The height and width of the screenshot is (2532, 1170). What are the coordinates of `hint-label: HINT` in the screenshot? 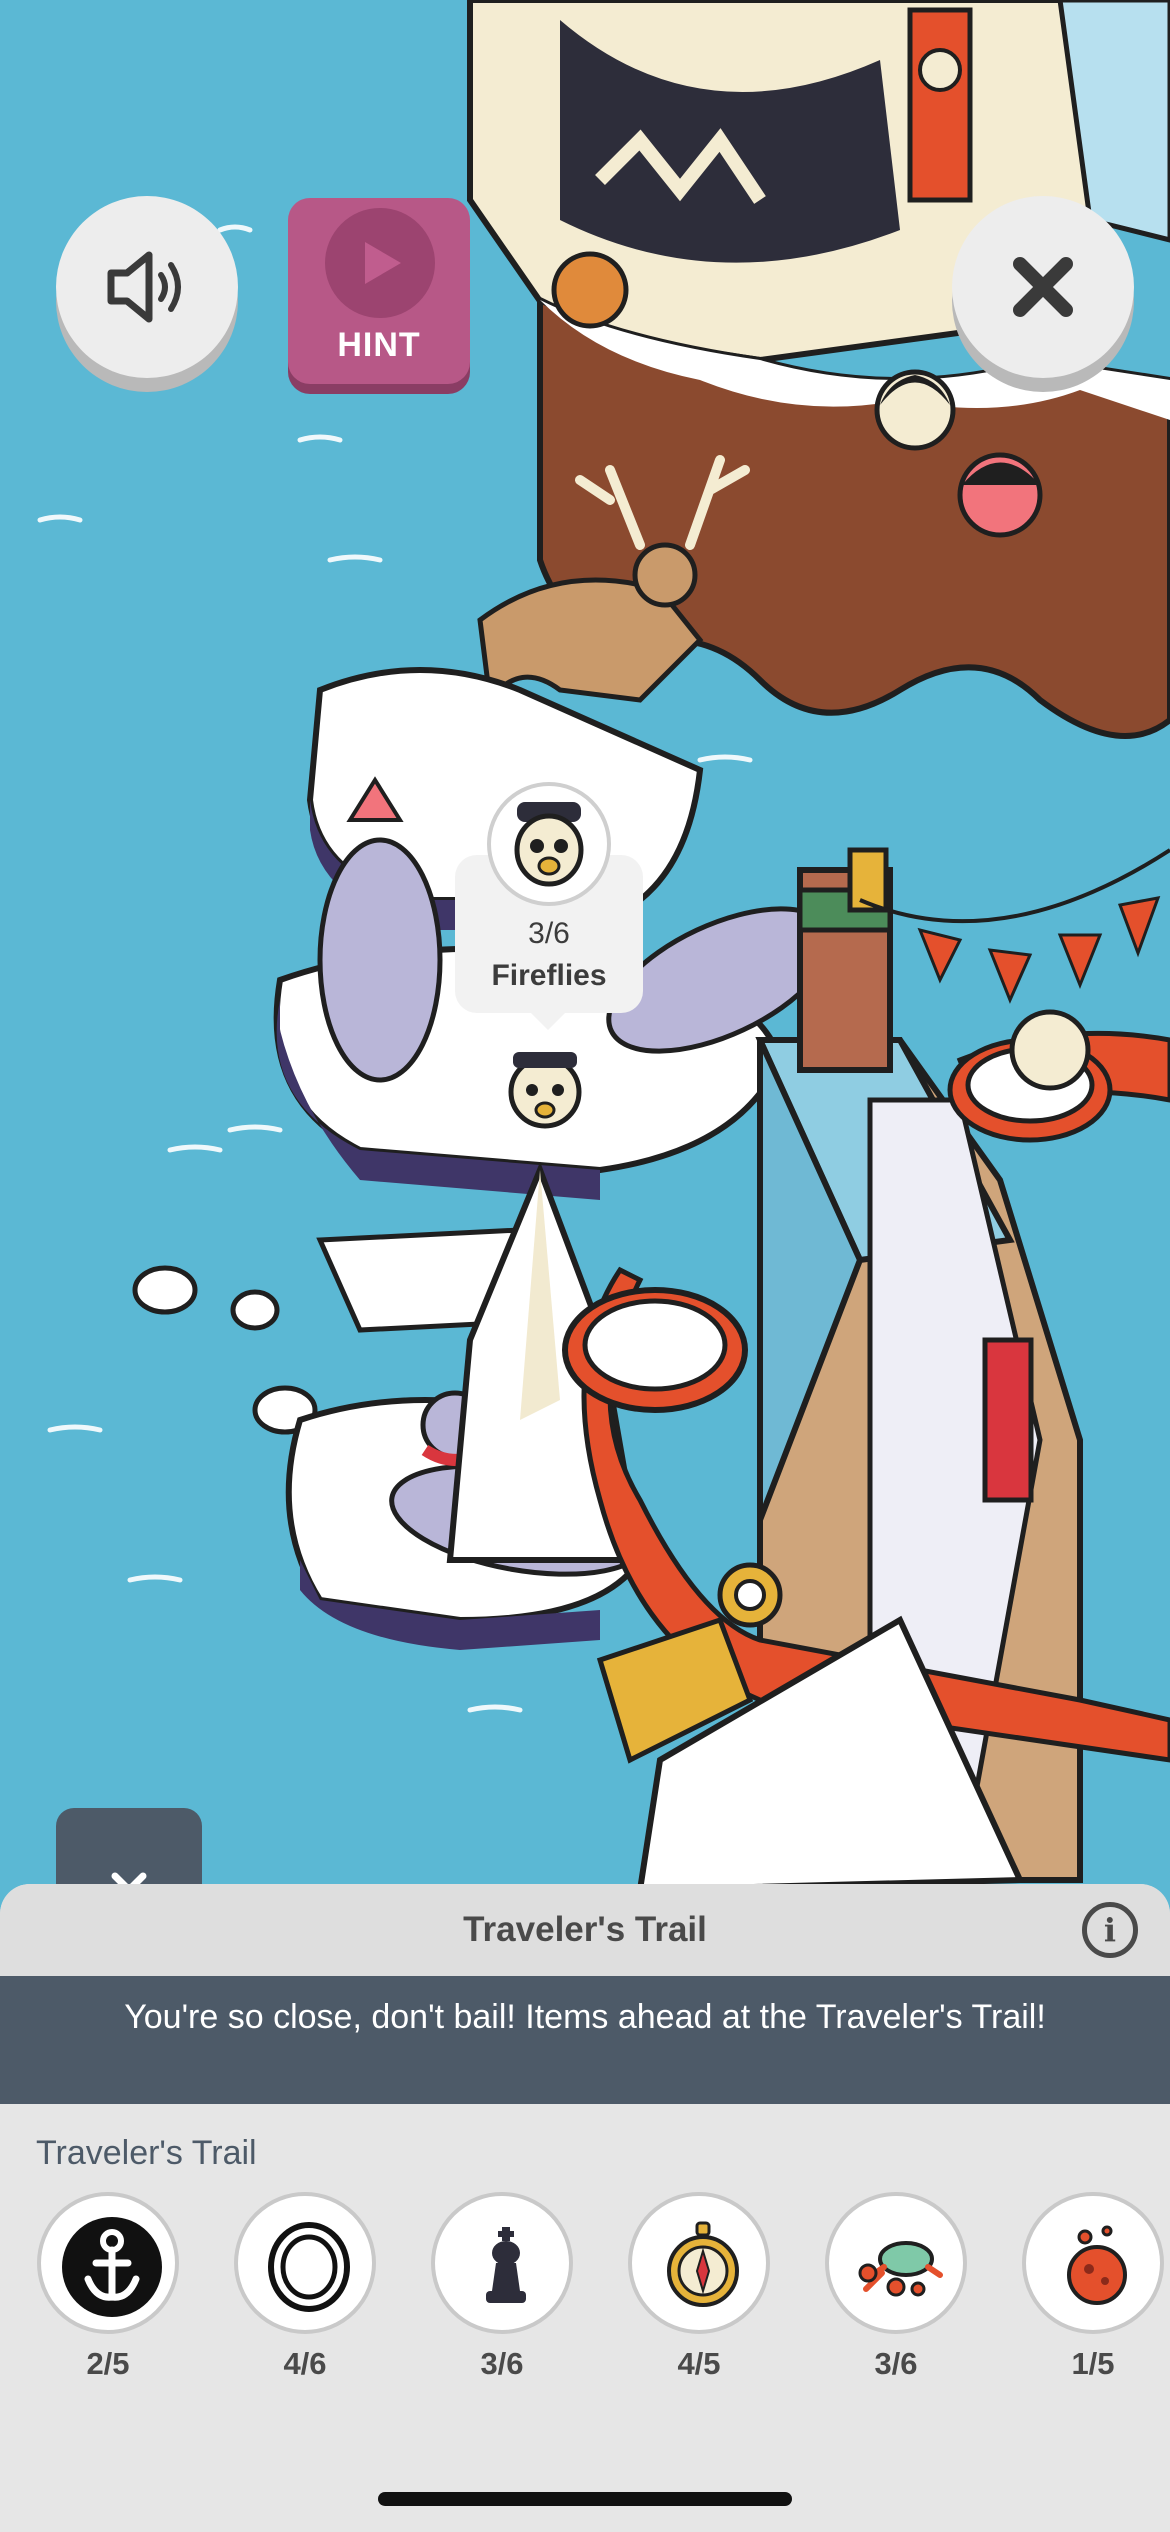 It's located at (379, 345).